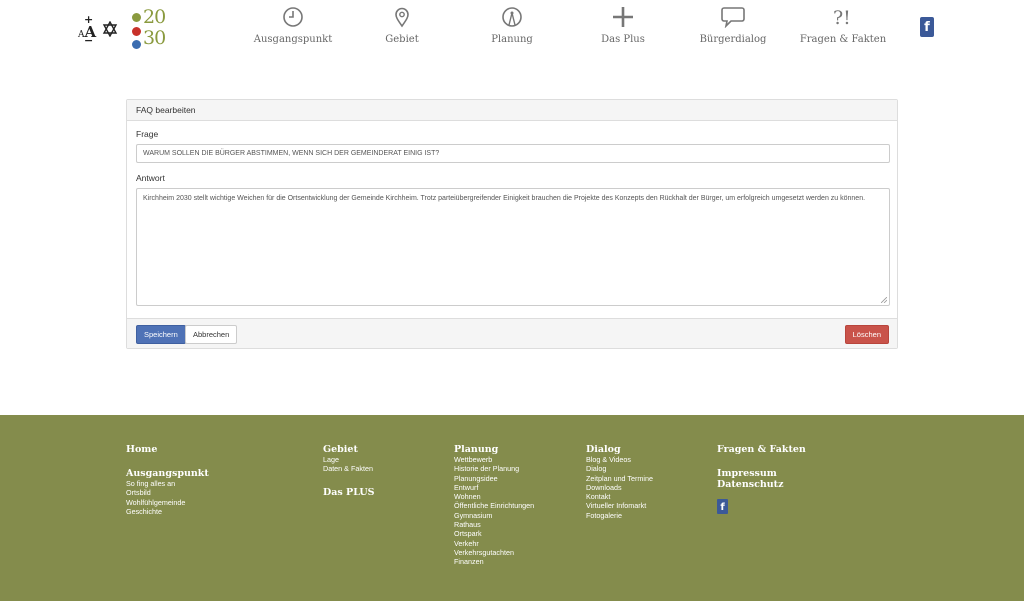 This screenshot has height=601, width=1024. I want to click on footer-link: Gymnasium, so click(494, 515).